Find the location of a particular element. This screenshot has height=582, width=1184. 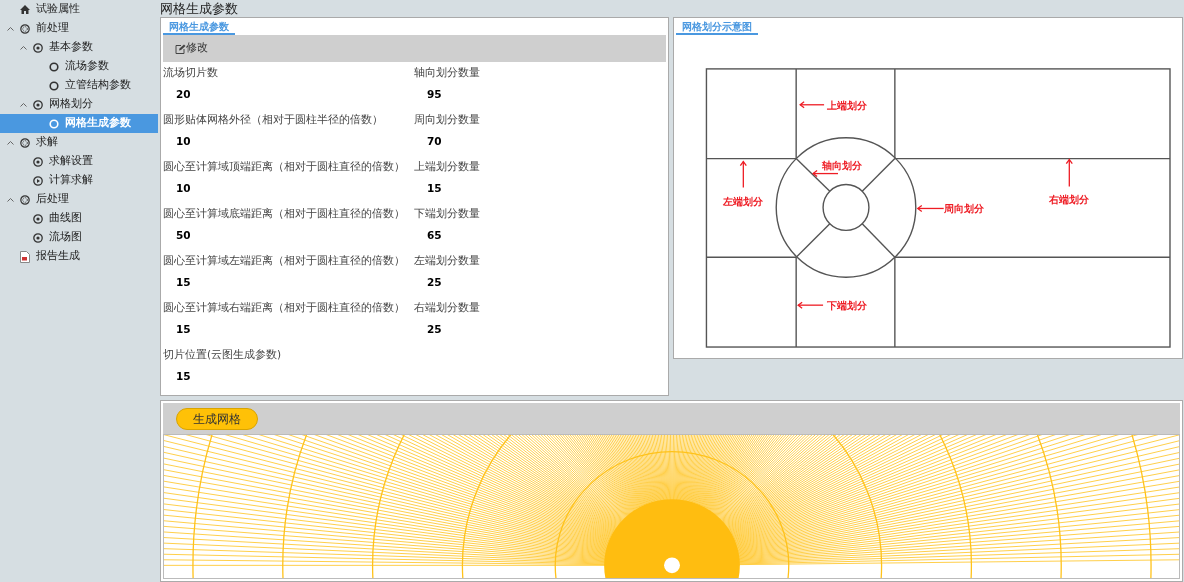

tree-item: 立管结构参数 is located at coordinates (79, 85).